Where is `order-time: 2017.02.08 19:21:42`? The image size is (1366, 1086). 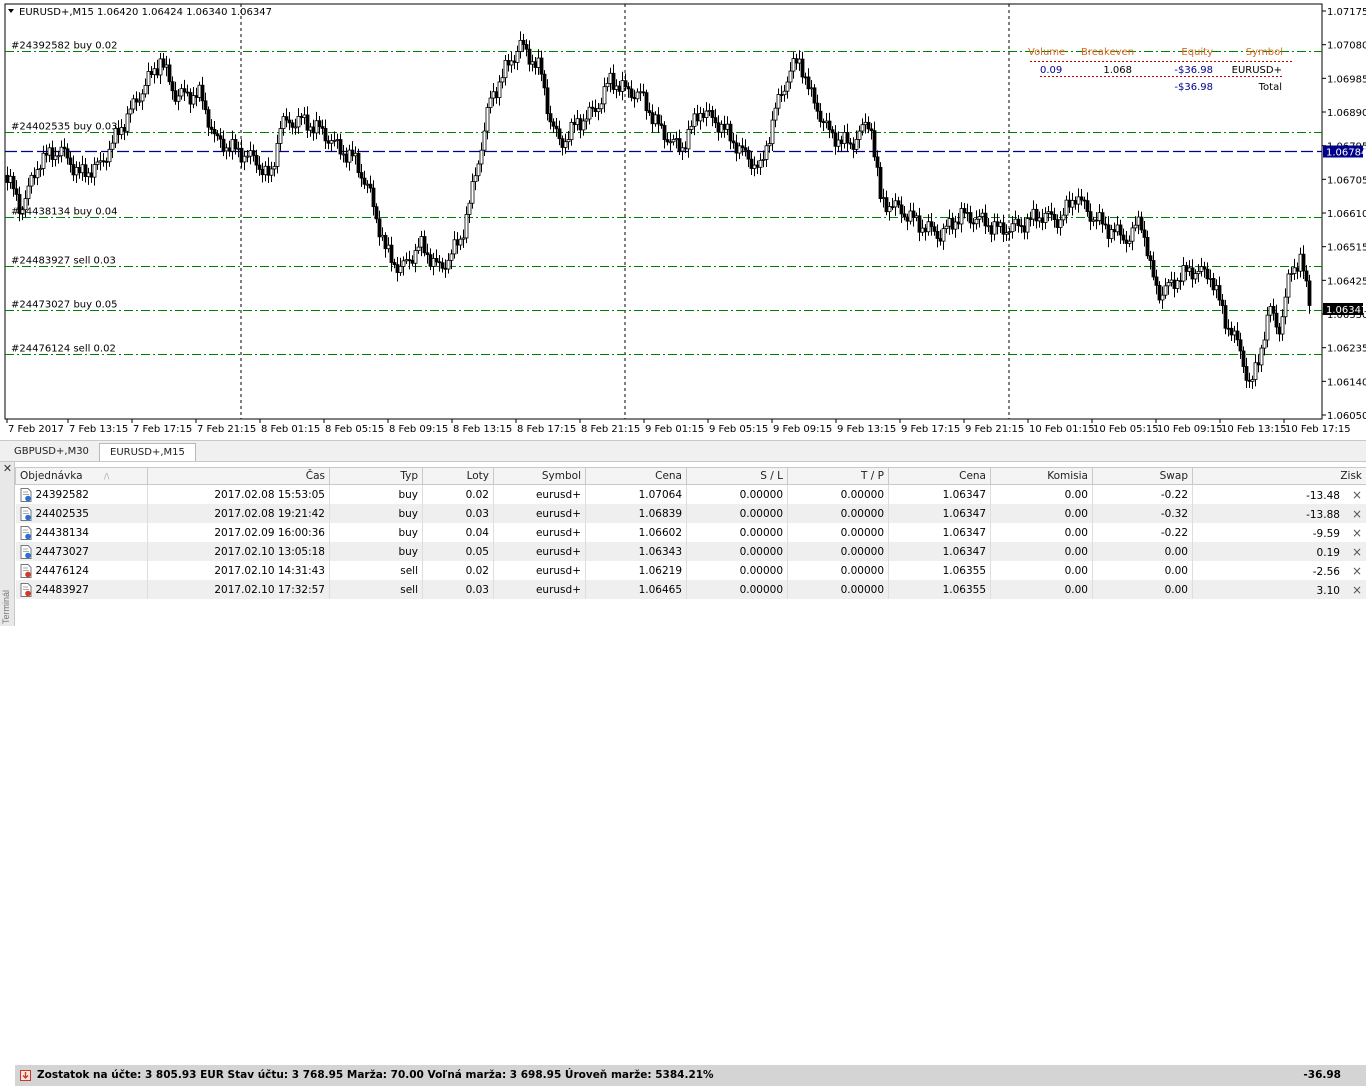 order-time: 2017.02.08 19:21:42 is located at coordinates (239, 513).